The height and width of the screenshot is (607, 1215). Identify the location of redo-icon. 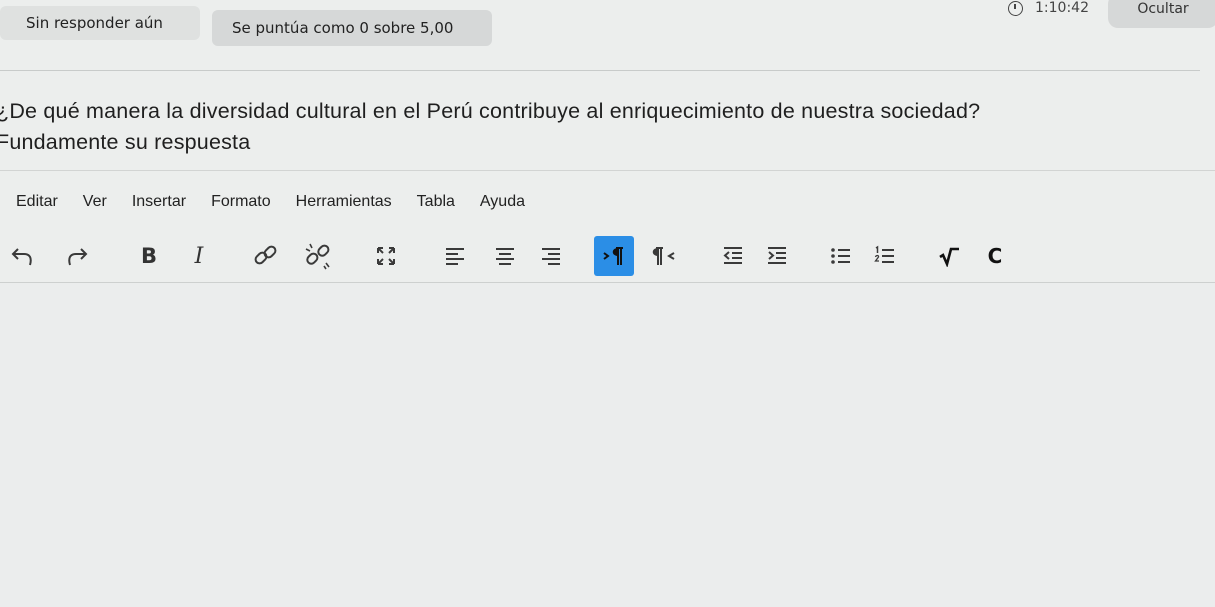
(78, 257).